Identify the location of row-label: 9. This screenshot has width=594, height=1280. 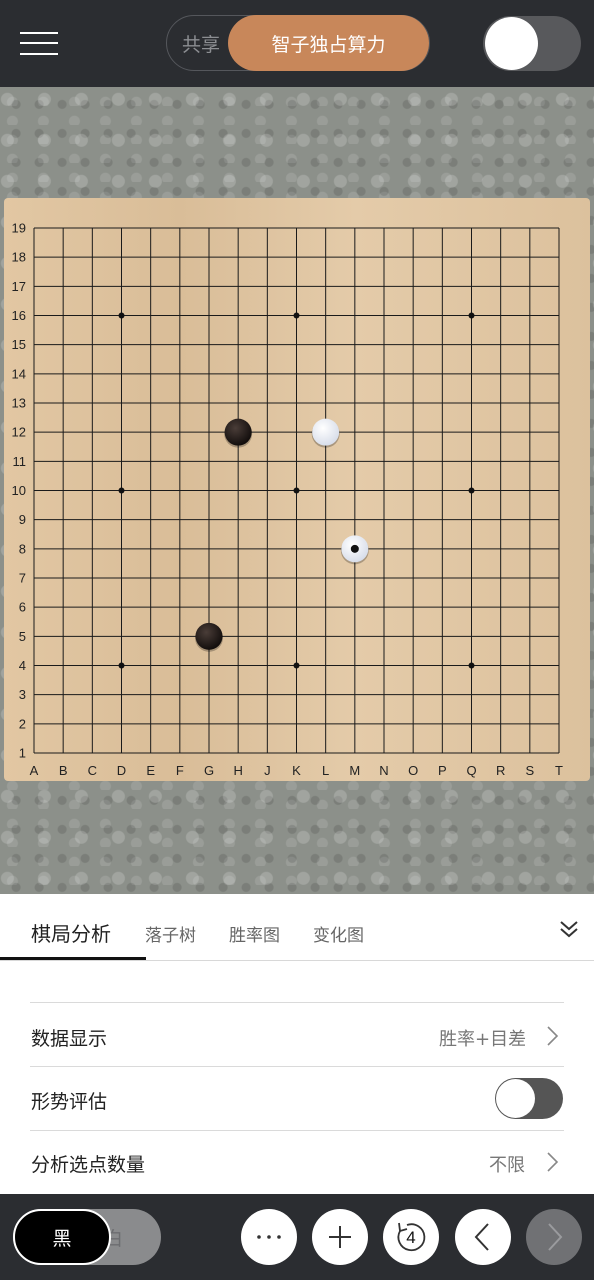
(22, 519).